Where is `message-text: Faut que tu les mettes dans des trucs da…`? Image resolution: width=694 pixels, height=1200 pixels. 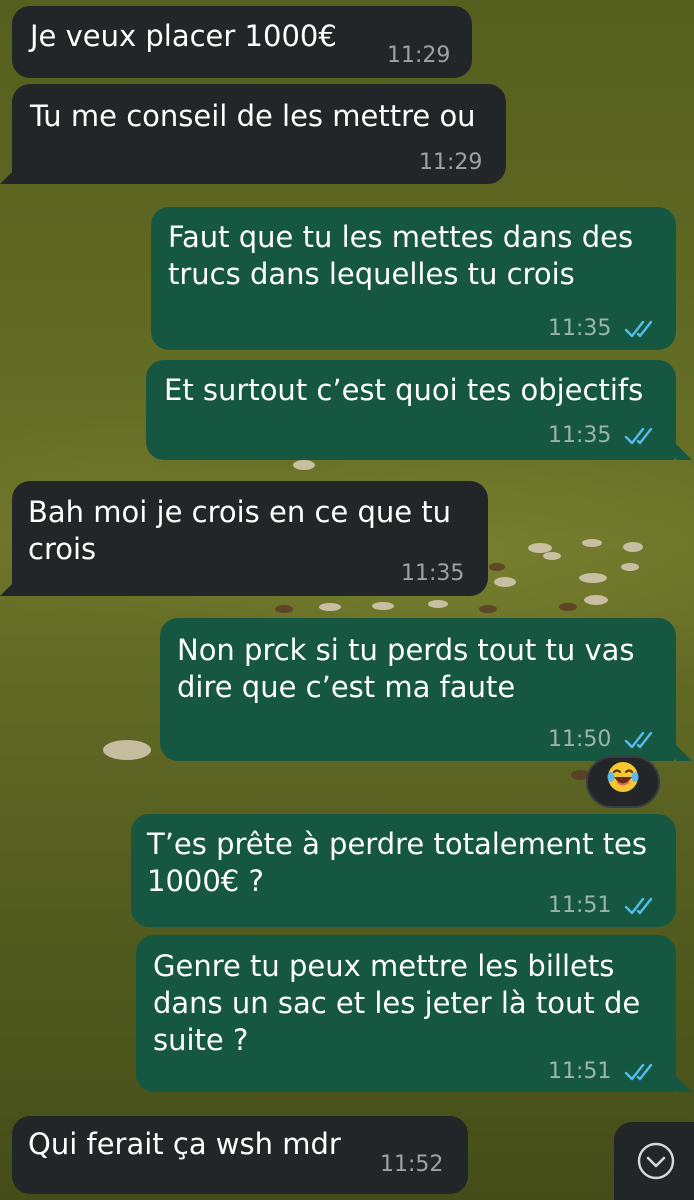 message-text: Faut que tu les mettes dans des trucs da… is located at coordinates (401, 255).